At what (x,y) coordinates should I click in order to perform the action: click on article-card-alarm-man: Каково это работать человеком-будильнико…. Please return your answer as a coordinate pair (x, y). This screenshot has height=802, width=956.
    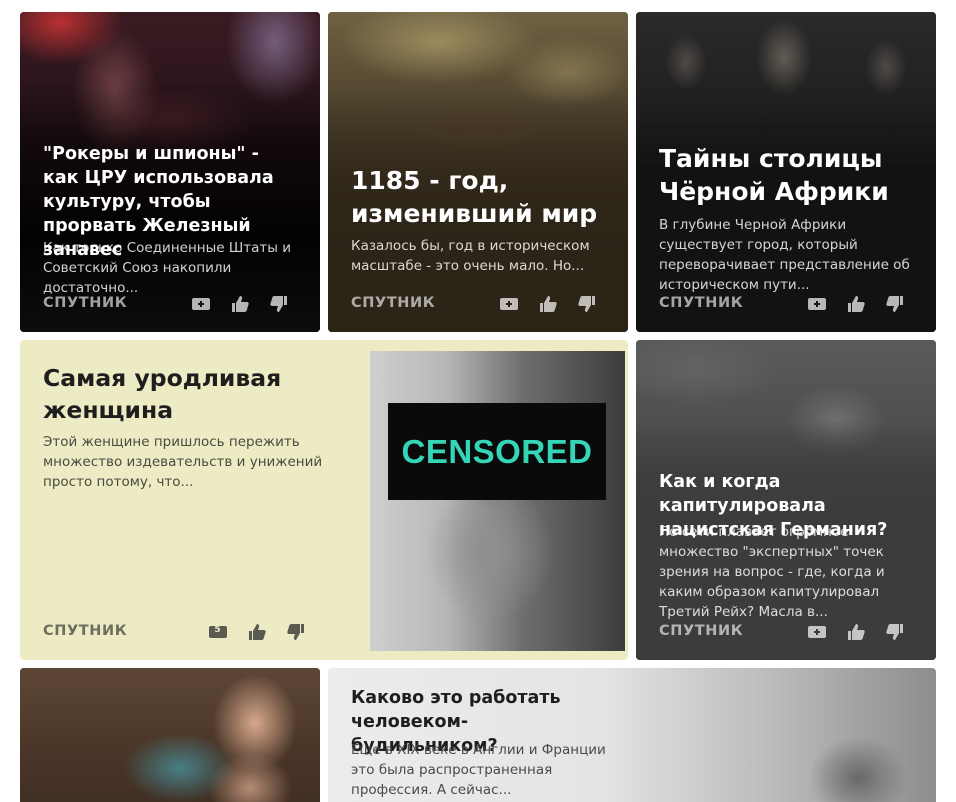
    Looking at the image, I should click on (632, 735).